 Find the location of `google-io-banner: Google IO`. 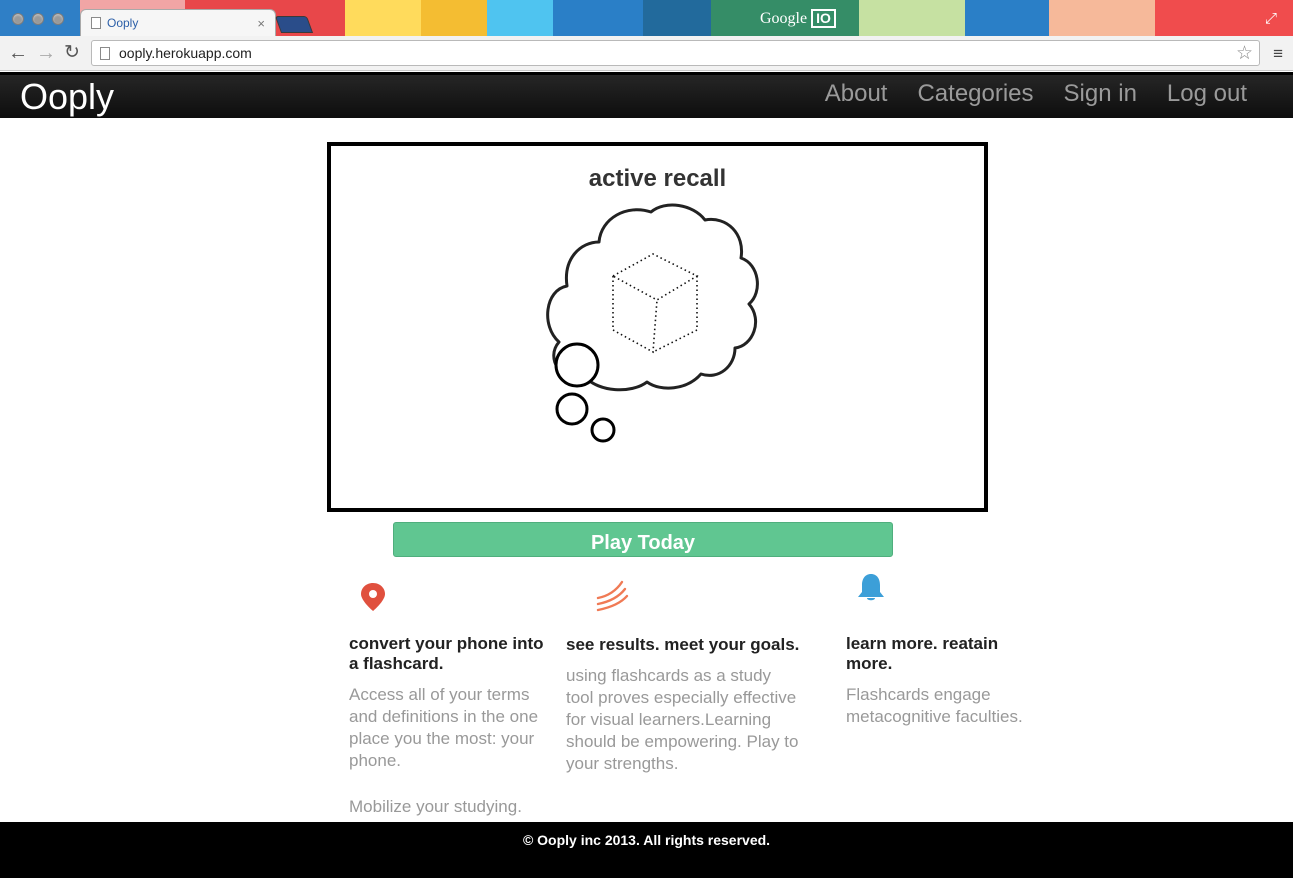

google-io-banner: Google IO is located at coordinates (798, 18).